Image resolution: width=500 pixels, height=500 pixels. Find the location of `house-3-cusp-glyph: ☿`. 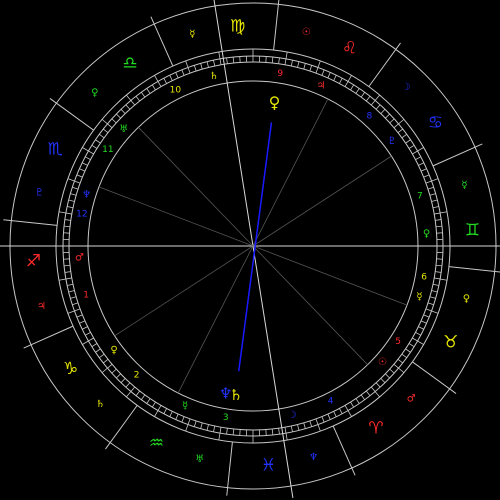

house-3-cusp-glyph: ☿ is located at coordinates (185, 406).